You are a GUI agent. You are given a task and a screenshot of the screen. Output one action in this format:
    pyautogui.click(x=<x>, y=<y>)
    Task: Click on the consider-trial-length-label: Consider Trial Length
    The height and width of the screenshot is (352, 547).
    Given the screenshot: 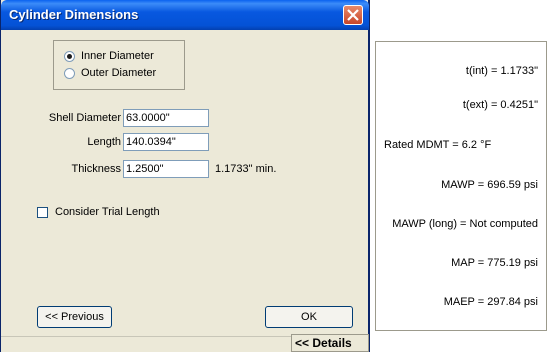 What is the action you would take?
    pyautogui.click(x=107, y=212)
    